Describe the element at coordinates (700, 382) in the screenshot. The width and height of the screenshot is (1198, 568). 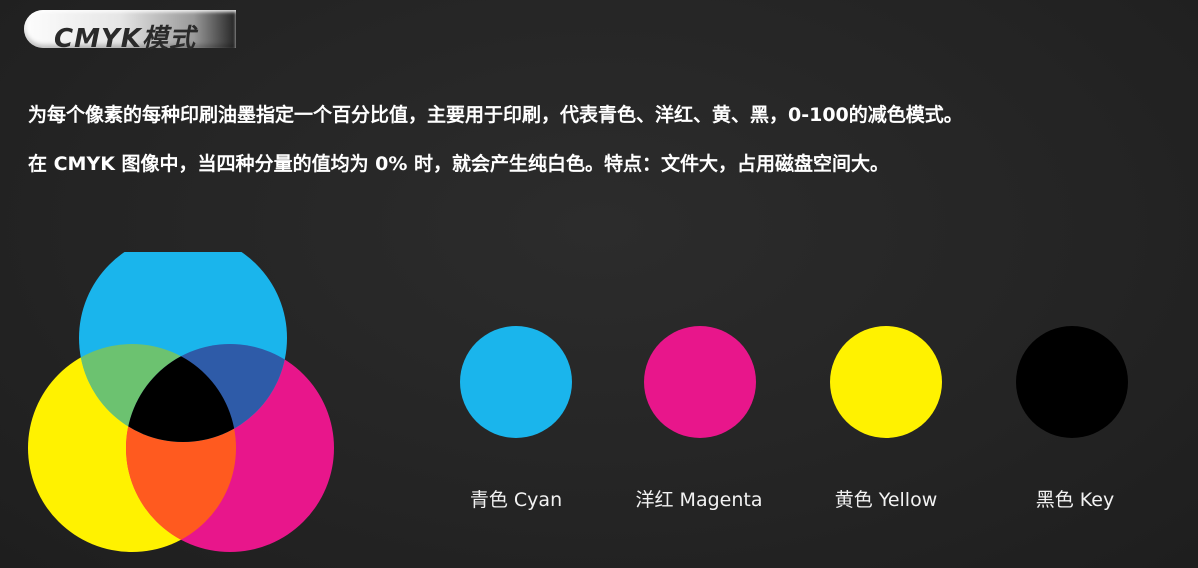
I see `magenta-swatch` at that location.